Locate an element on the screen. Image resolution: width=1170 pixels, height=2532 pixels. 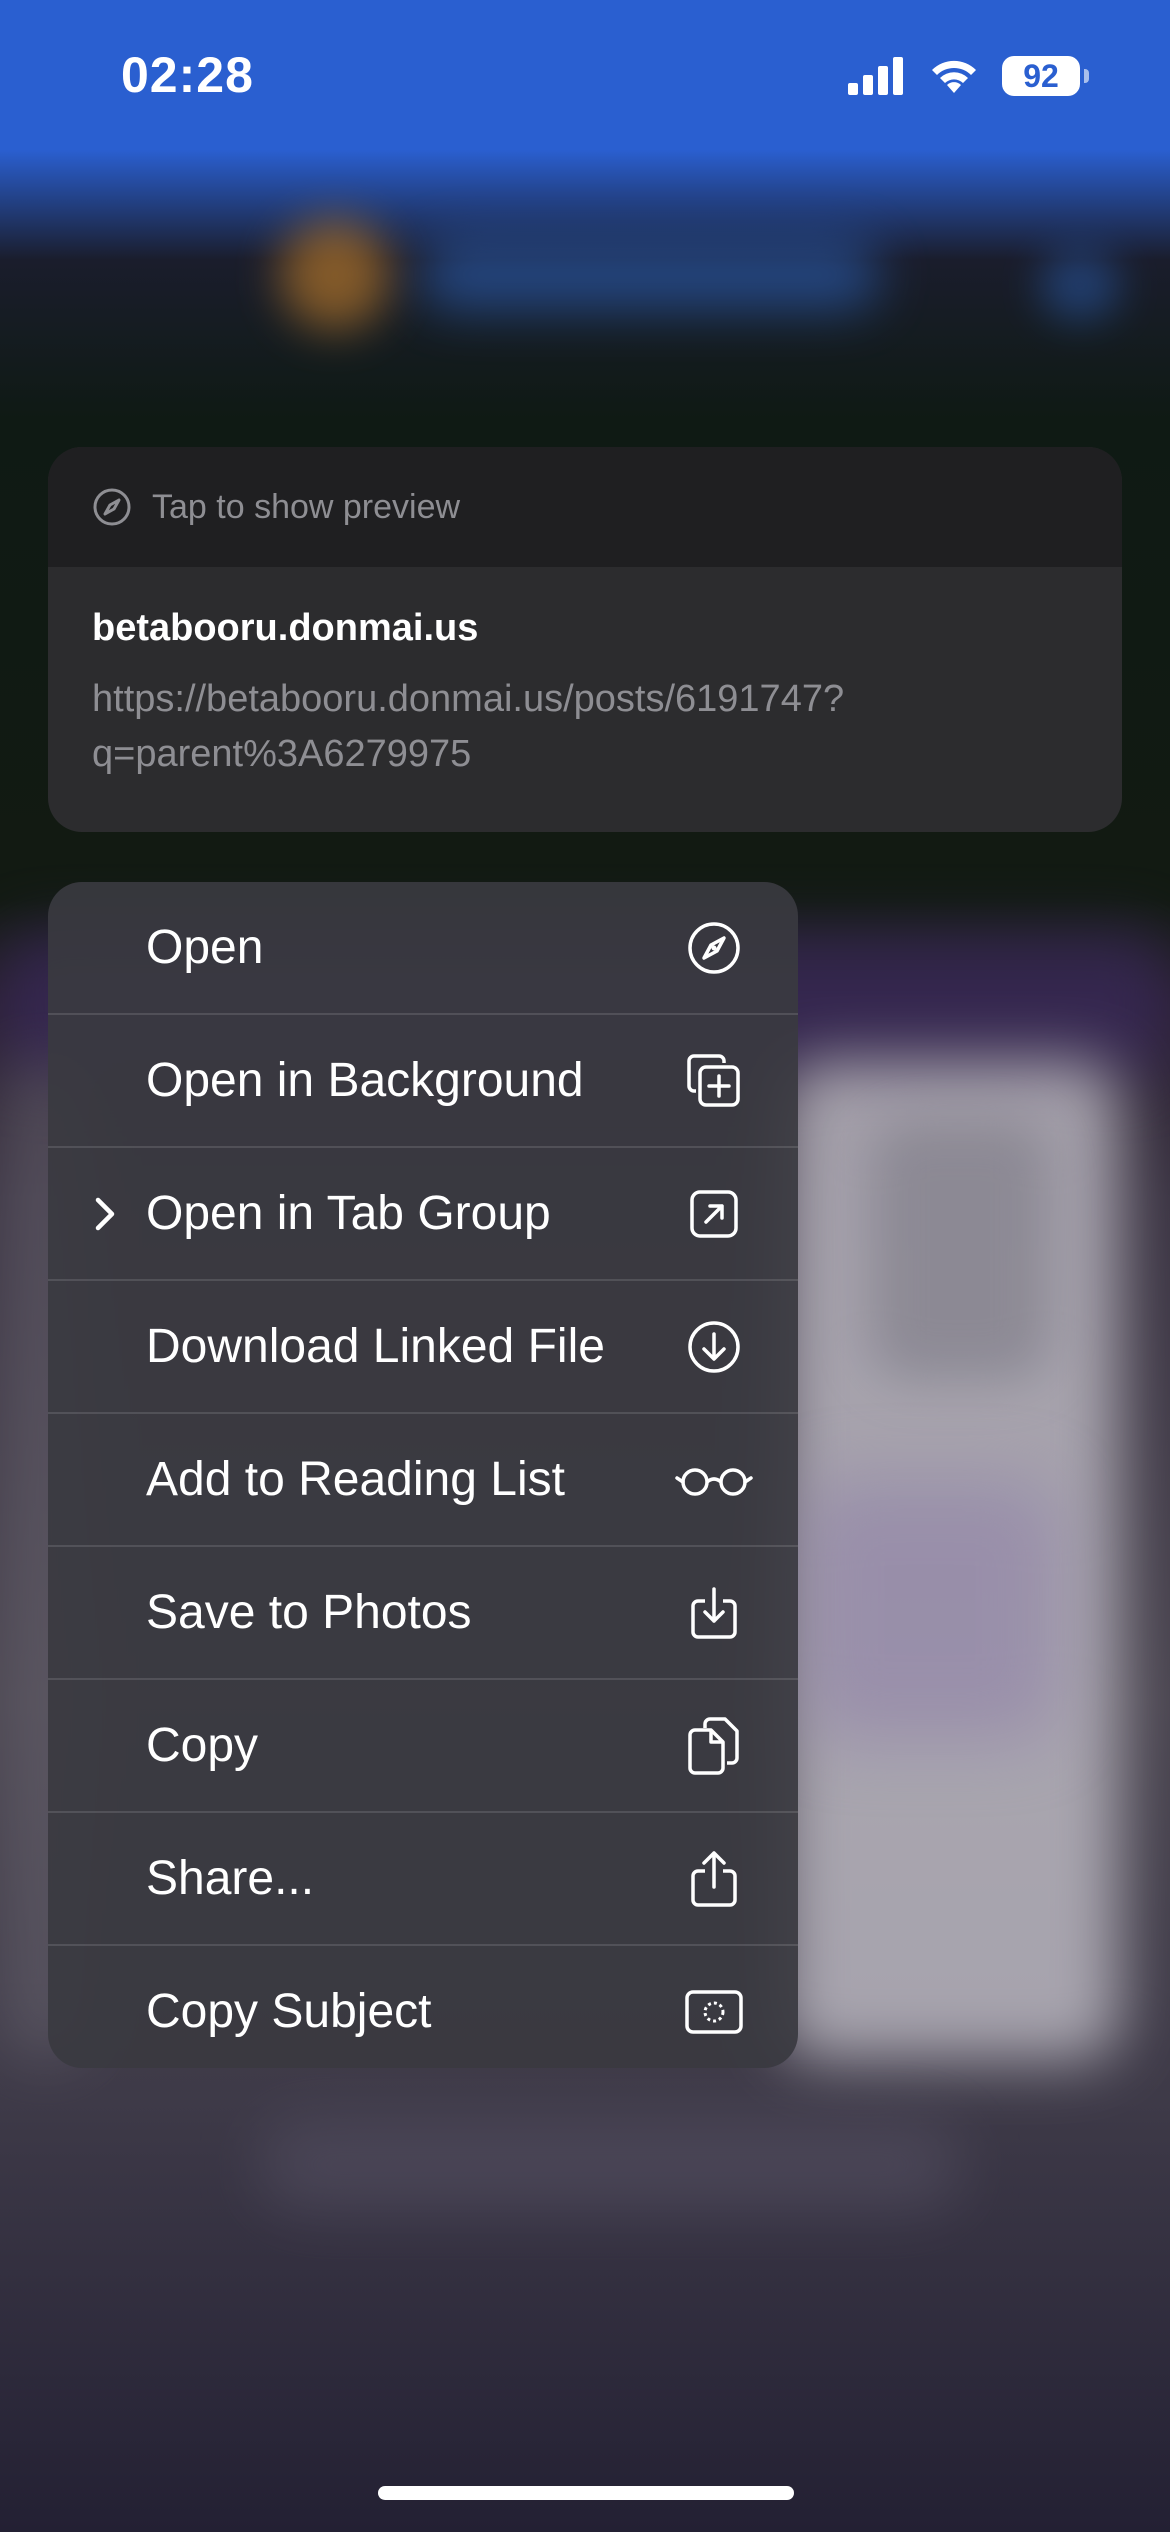
eyeglasses-icon is located at coordinates (714, 1480).